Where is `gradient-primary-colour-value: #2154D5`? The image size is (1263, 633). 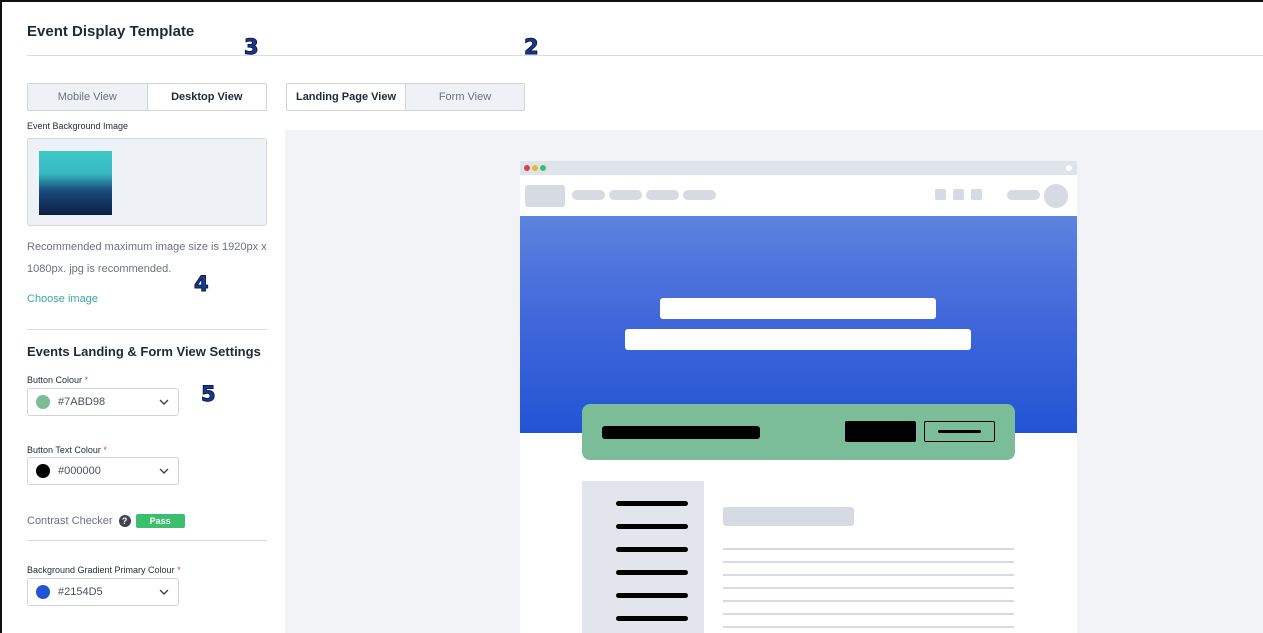 gradient-primary-colour-value: #2154D5 is located at coordinates (80, 592).